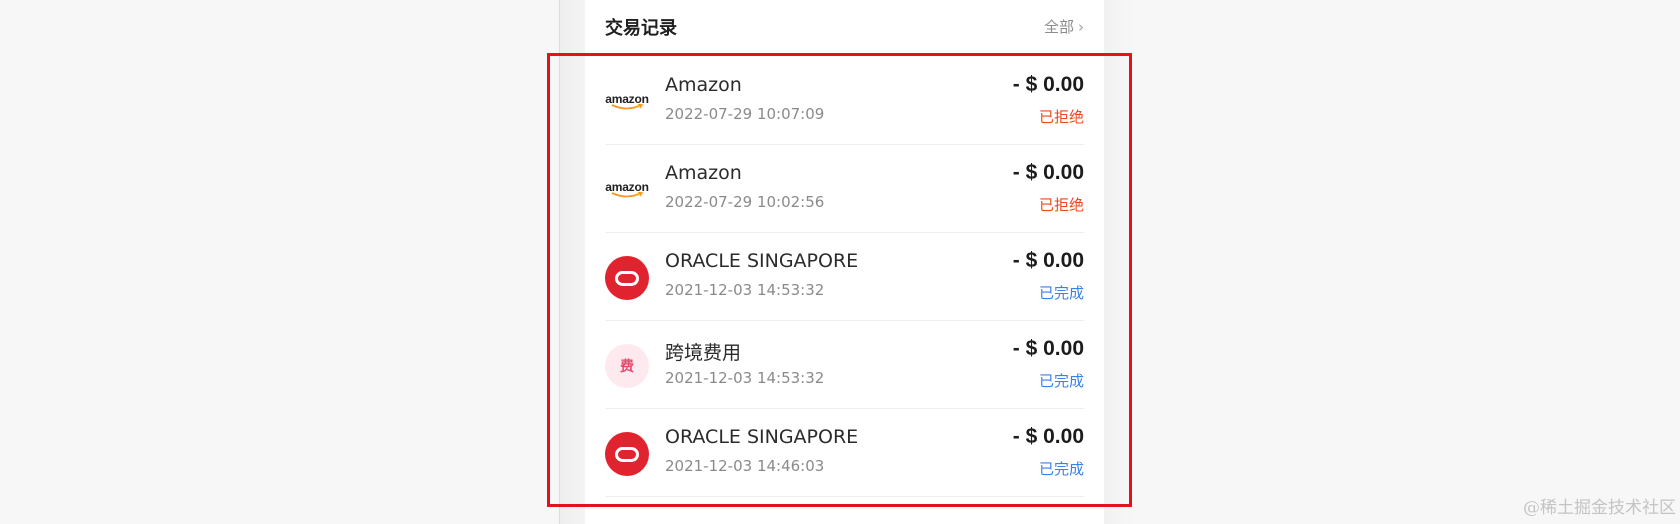 The image size is (1680, 524). I want to click on transaction-time: 2022-07-29 10:07:09, so click(745, 114).